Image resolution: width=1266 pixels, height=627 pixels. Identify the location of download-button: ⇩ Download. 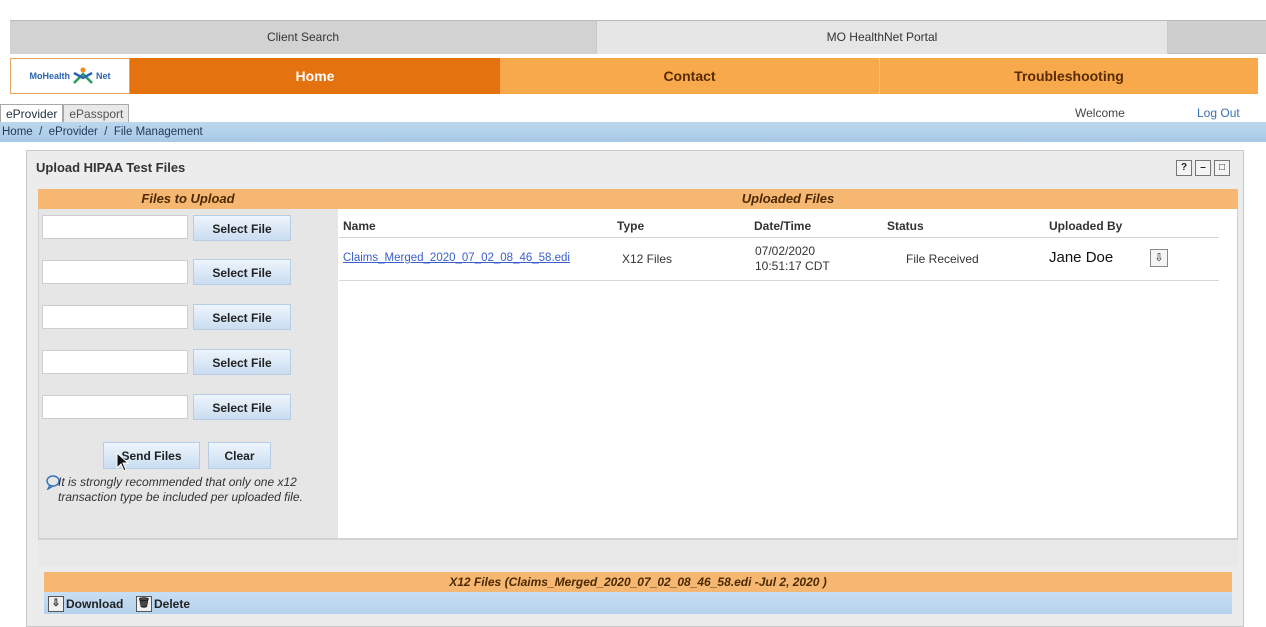
(85, 604).